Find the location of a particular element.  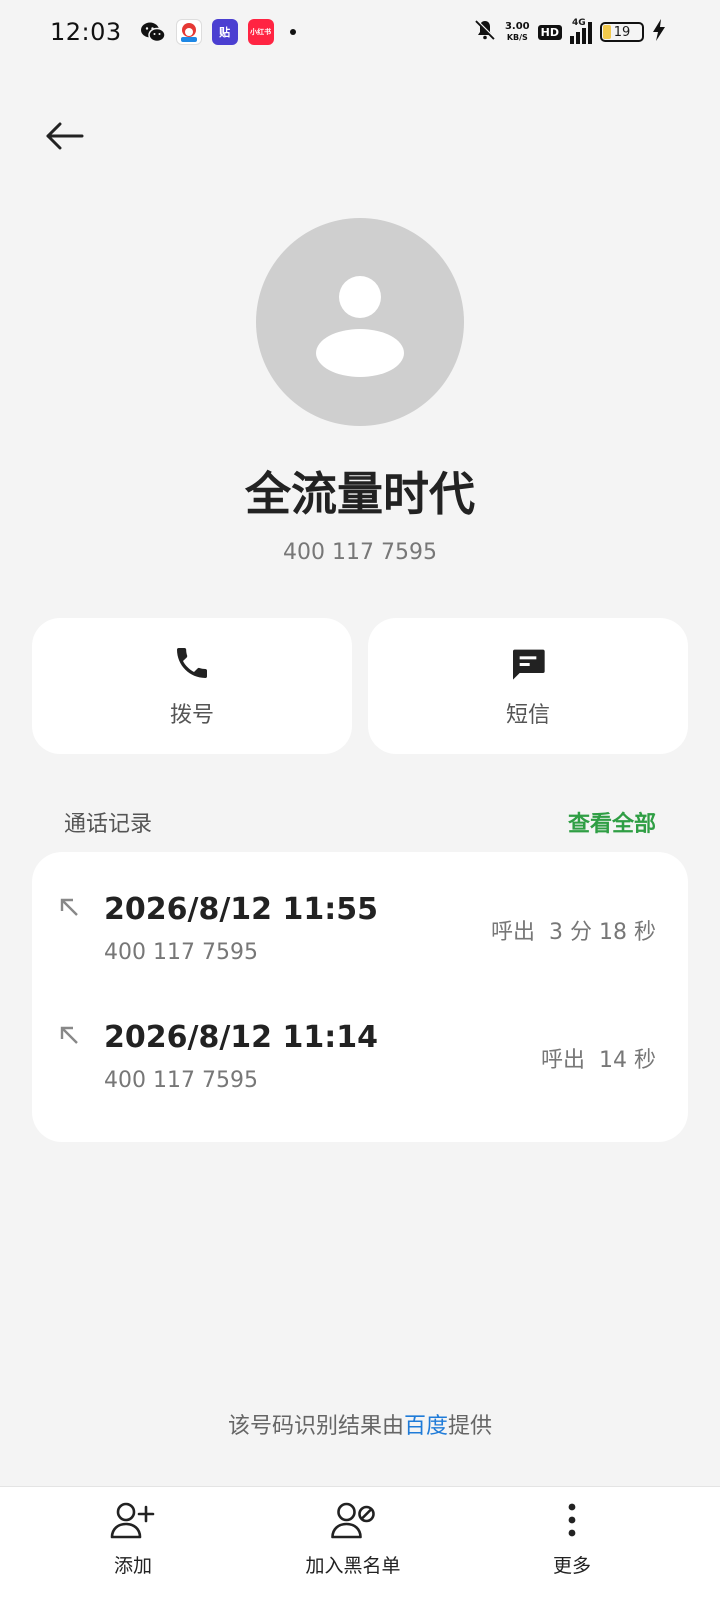

block-person-icon is located at coordinates (352, 1520).